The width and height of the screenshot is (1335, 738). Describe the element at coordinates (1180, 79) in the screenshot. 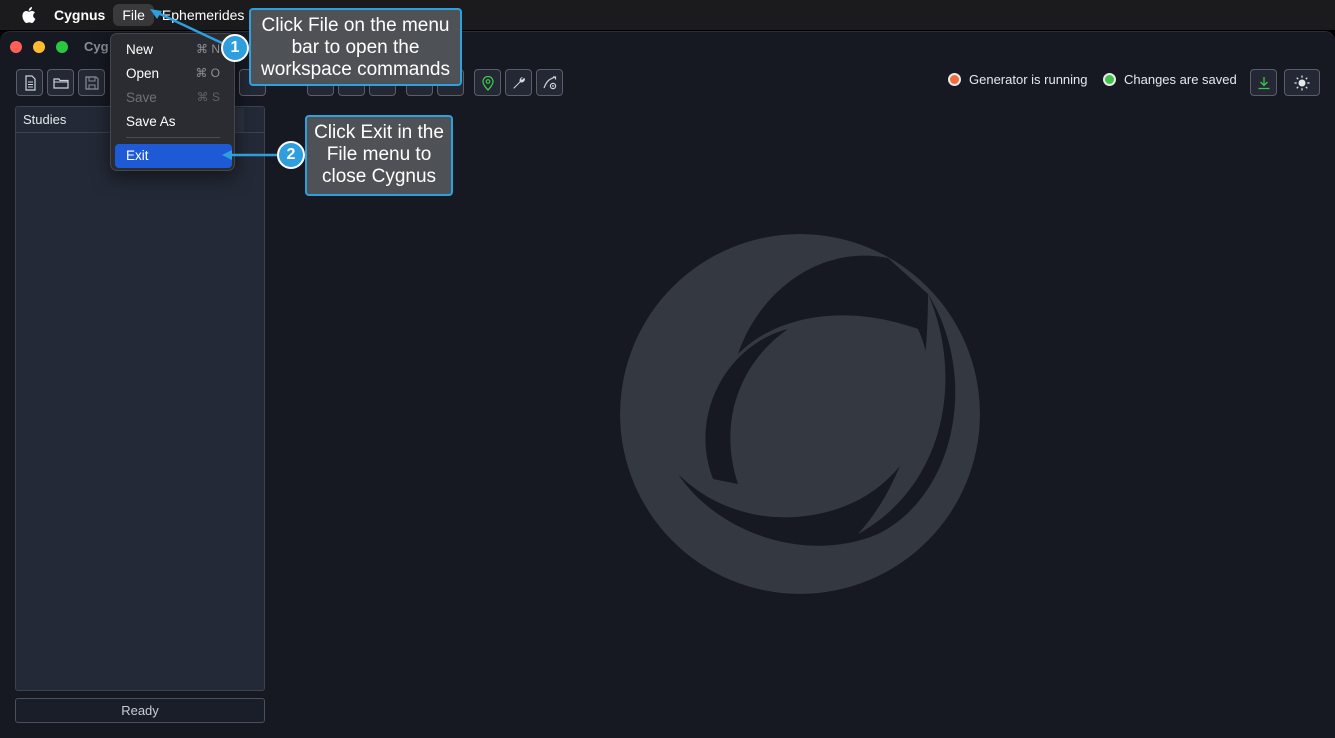

I see `save-status-label: Changes are saved` at that location.